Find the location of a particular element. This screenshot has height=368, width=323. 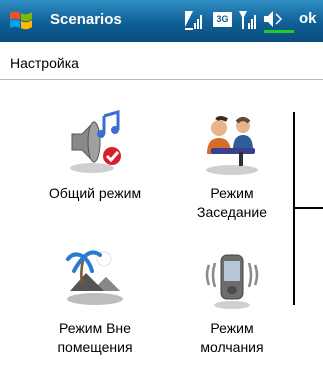

scenario-tile-general: Общий режим is located at coordinates (95, 156).